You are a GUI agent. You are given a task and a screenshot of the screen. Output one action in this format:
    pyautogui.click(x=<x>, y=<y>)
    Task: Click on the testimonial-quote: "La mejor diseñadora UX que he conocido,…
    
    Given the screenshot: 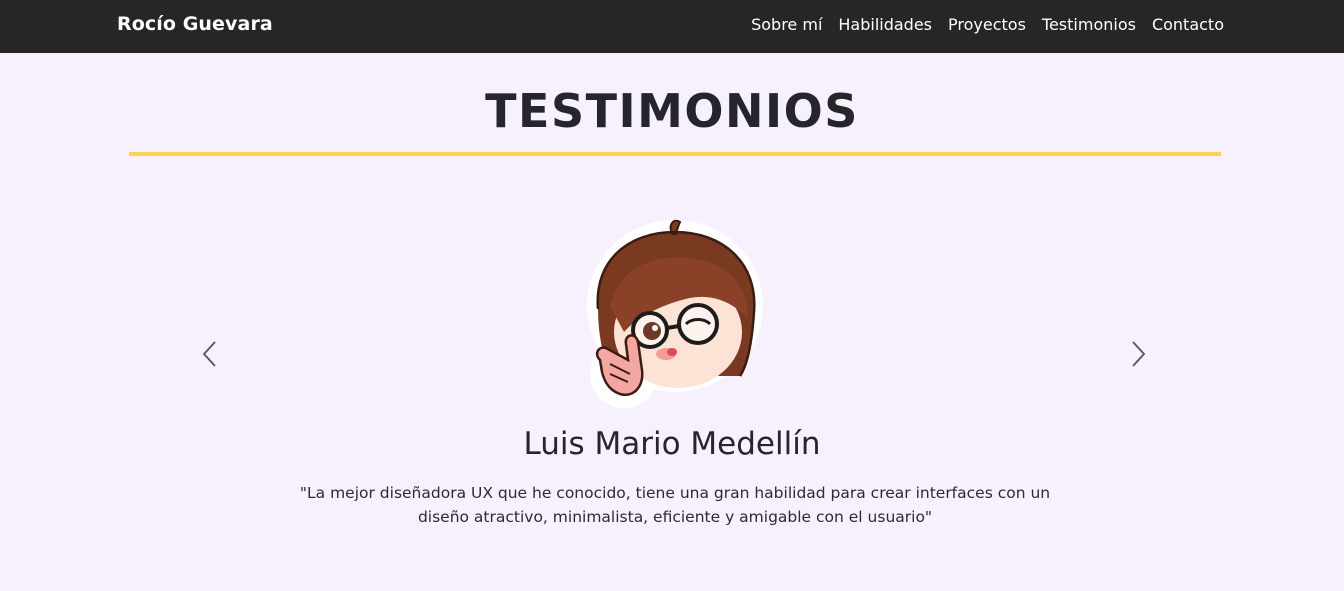 What is the action you would take?
    pyautogui.click(x=675, y=505)
    